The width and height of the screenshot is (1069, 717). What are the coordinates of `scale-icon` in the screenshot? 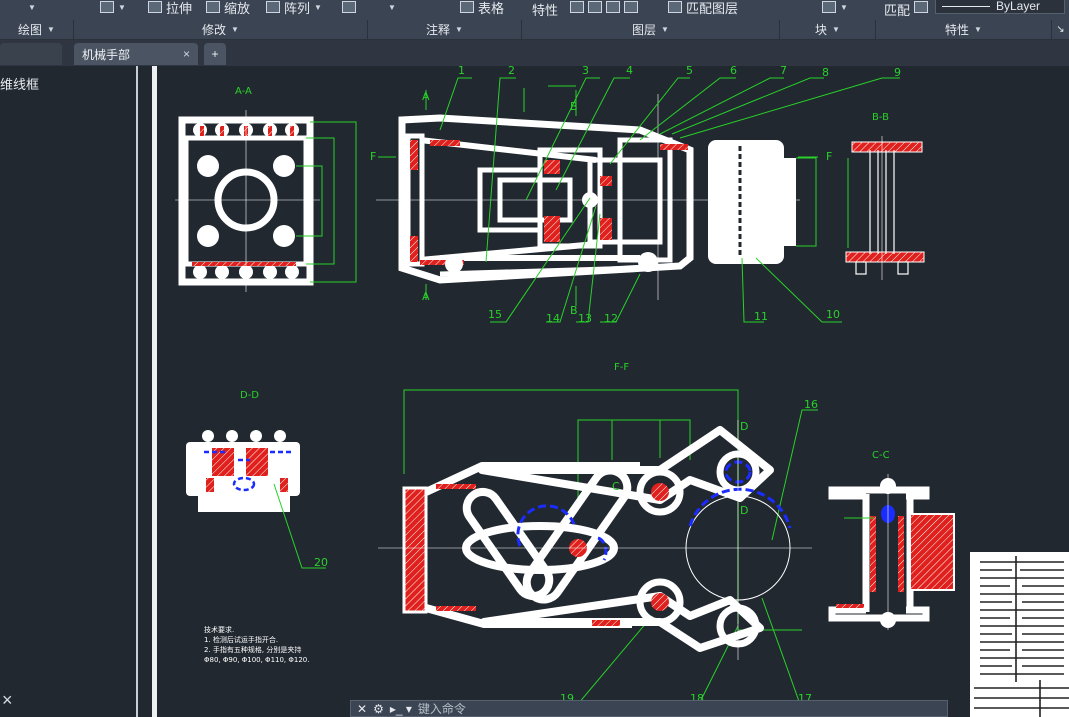 It's located at (213, 7).